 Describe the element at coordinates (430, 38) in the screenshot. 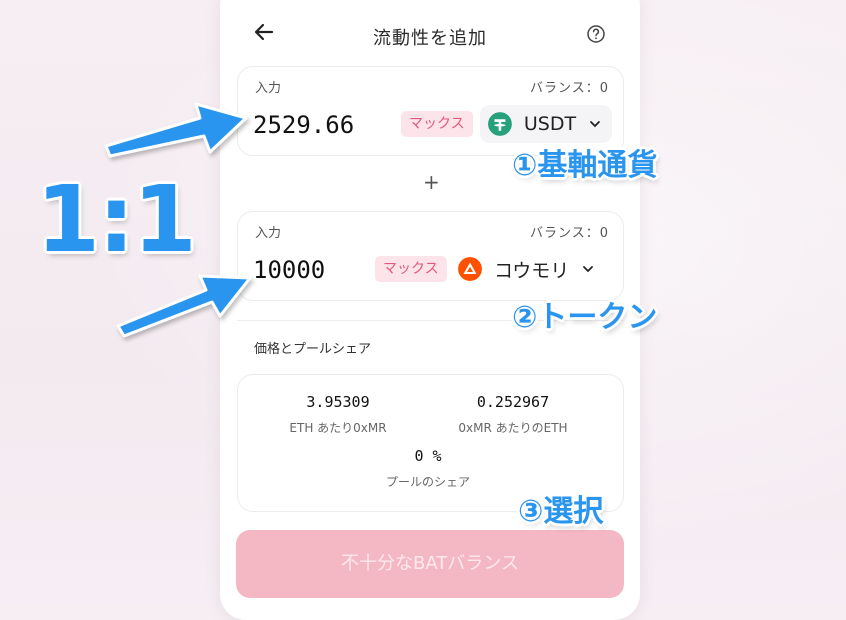

I see `page-title: 流動性を追加` at that location.